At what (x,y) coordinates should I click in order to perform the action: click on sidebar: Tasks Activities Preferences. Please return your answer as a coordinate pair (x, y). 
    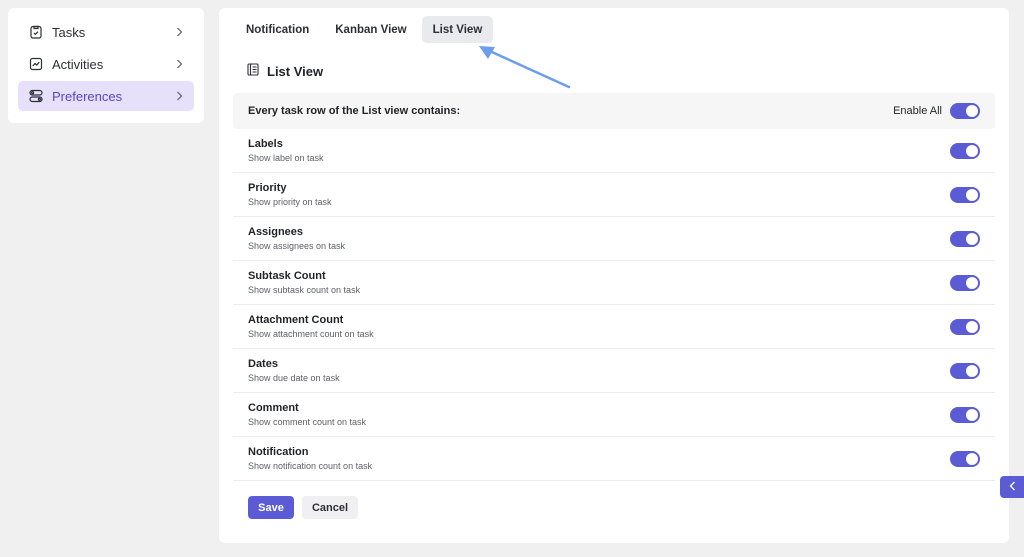
    Looking at the image, I should click on (106, 65).